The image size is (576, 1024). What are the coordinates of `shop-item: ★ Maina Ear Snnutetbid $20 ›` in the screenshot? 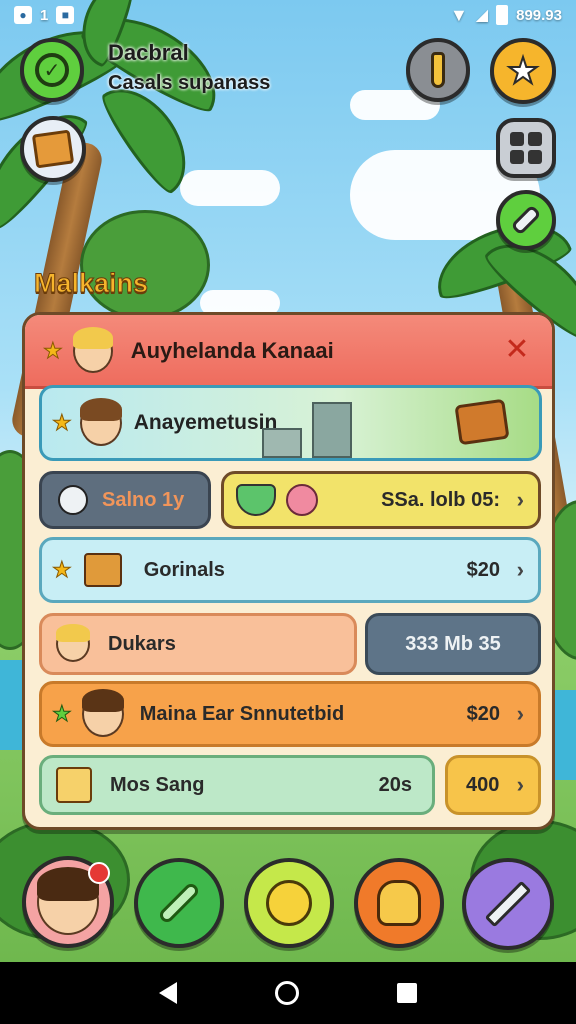 It's located at (290, 714).